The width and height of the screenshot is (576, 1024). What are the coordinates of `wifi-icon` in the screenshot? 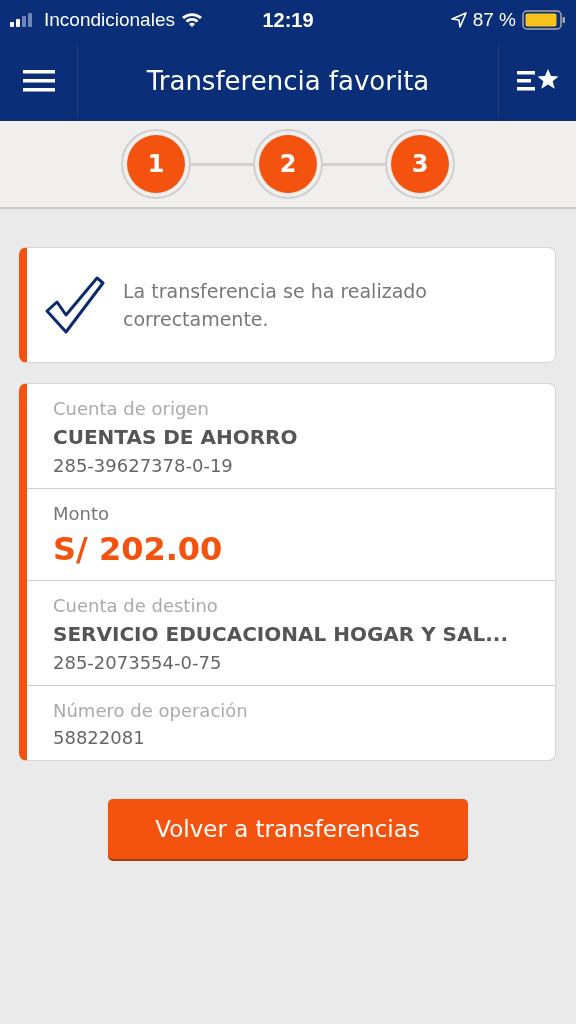 It's located at (192, 20).